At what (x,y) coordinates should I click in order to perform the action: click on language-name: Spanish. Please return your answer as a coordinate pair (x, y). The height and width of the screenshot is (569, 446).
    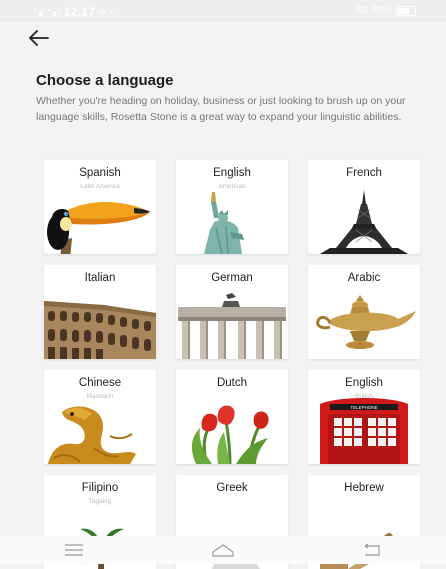
    Looking at the image, I should click on (100, 173).